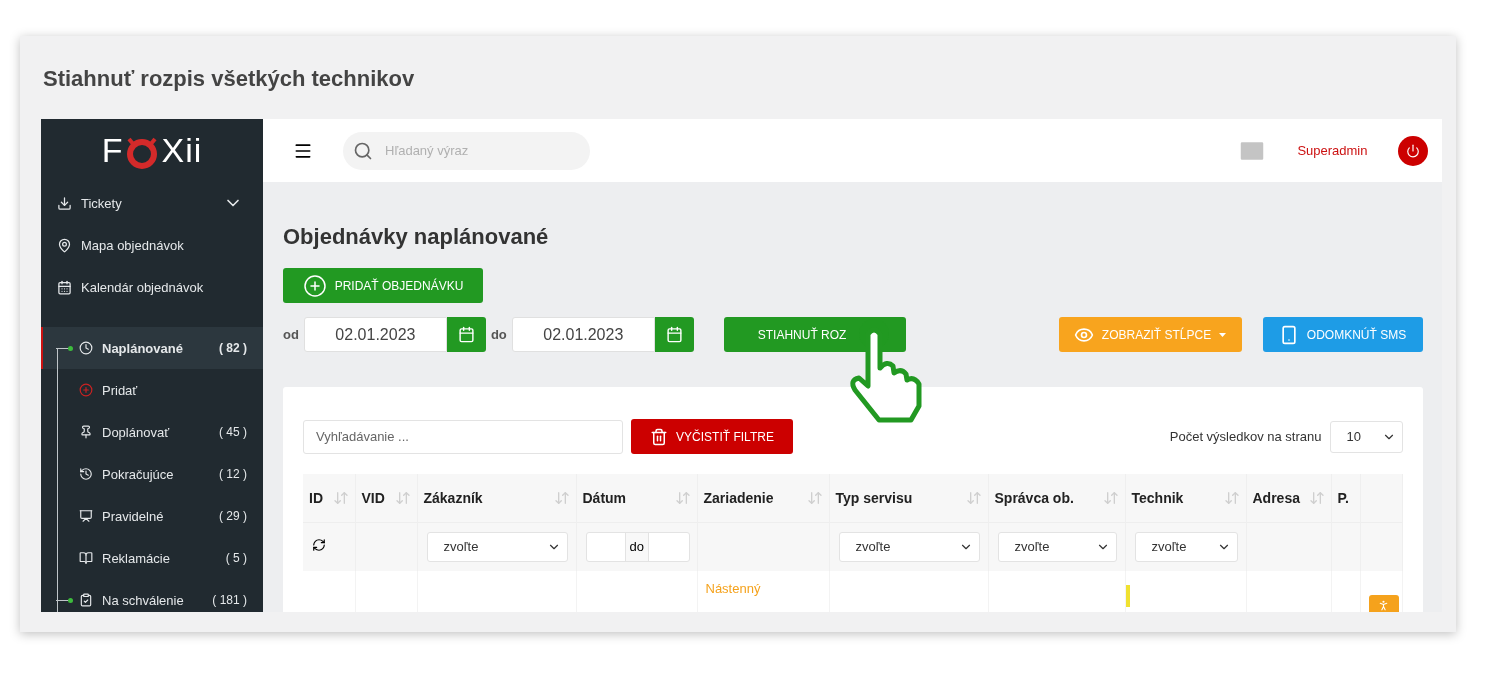 This screenshot has width=1500, height=674. What do you see at coordinates (908, 498) in the screenshot?
I see `column-header: Typ servisu` at bounding box center [908, 498].